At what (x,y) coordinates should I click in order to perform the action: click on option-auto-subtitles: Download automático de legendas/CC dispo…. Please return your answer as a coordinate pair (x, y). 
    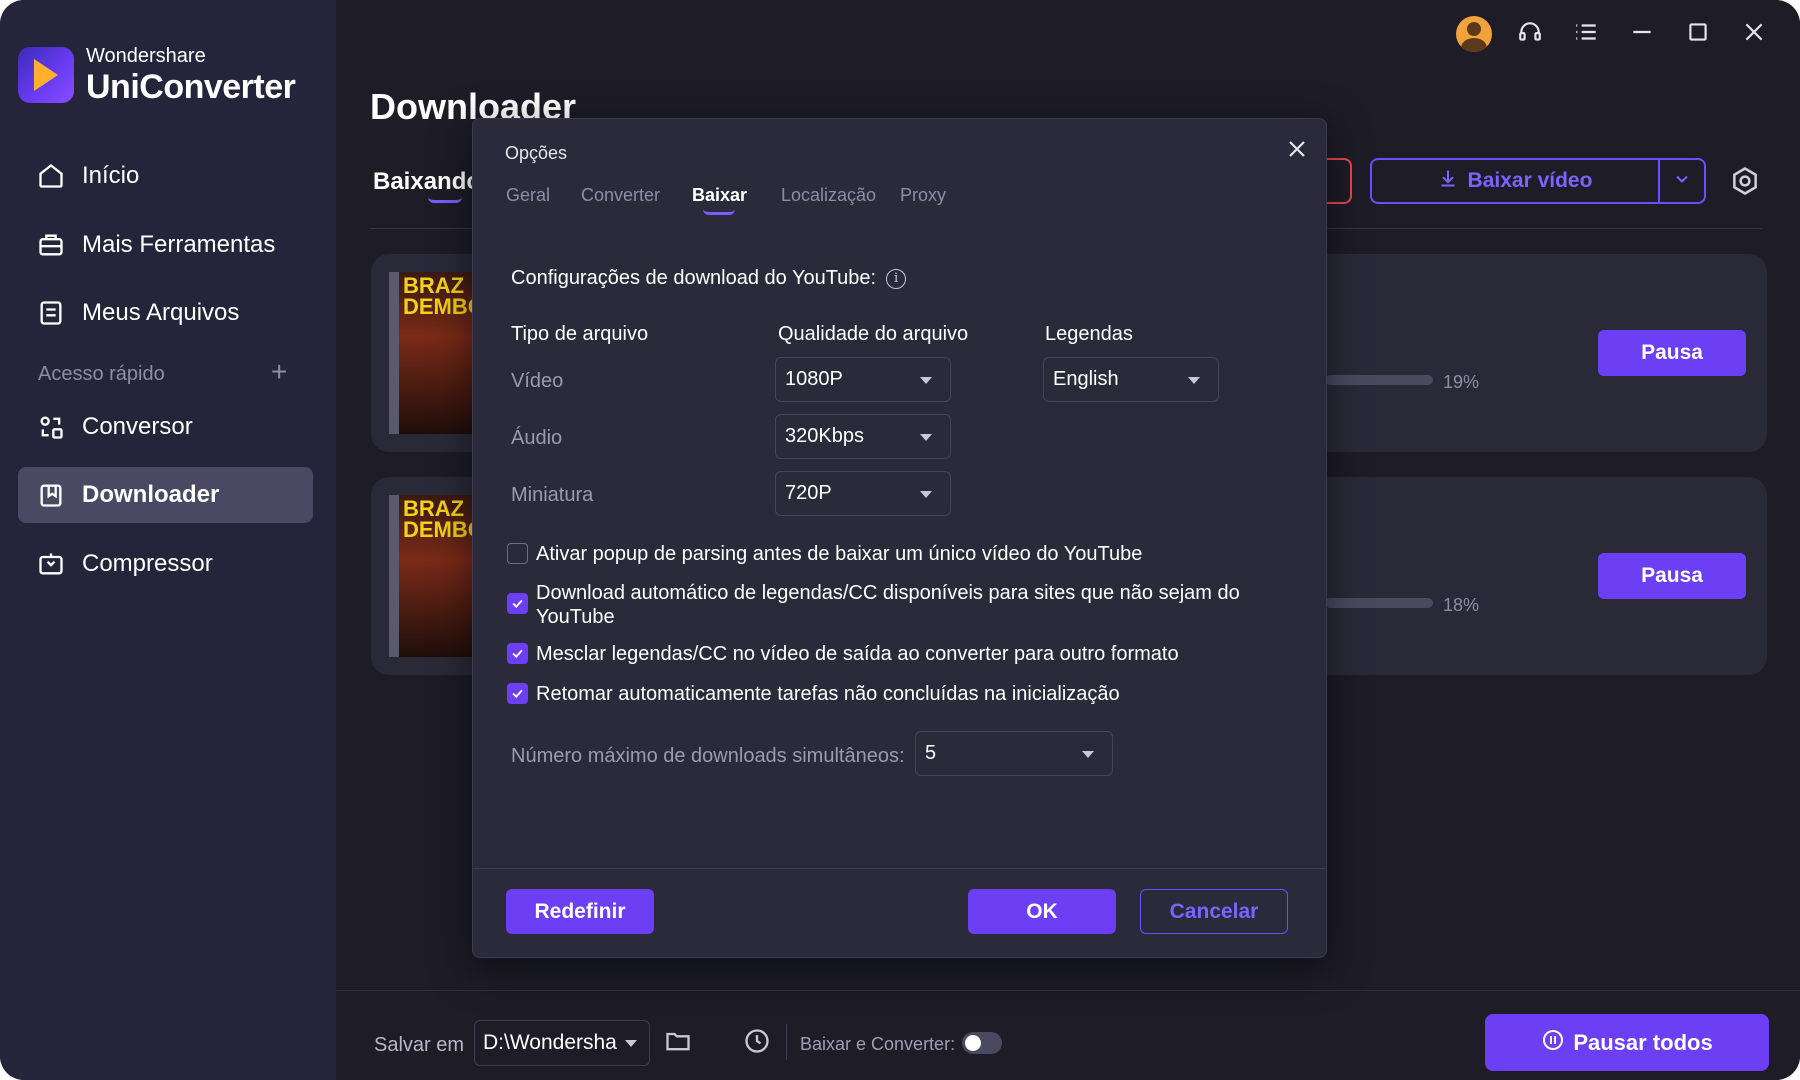
    Looking at the image, I should click on (887, 605).